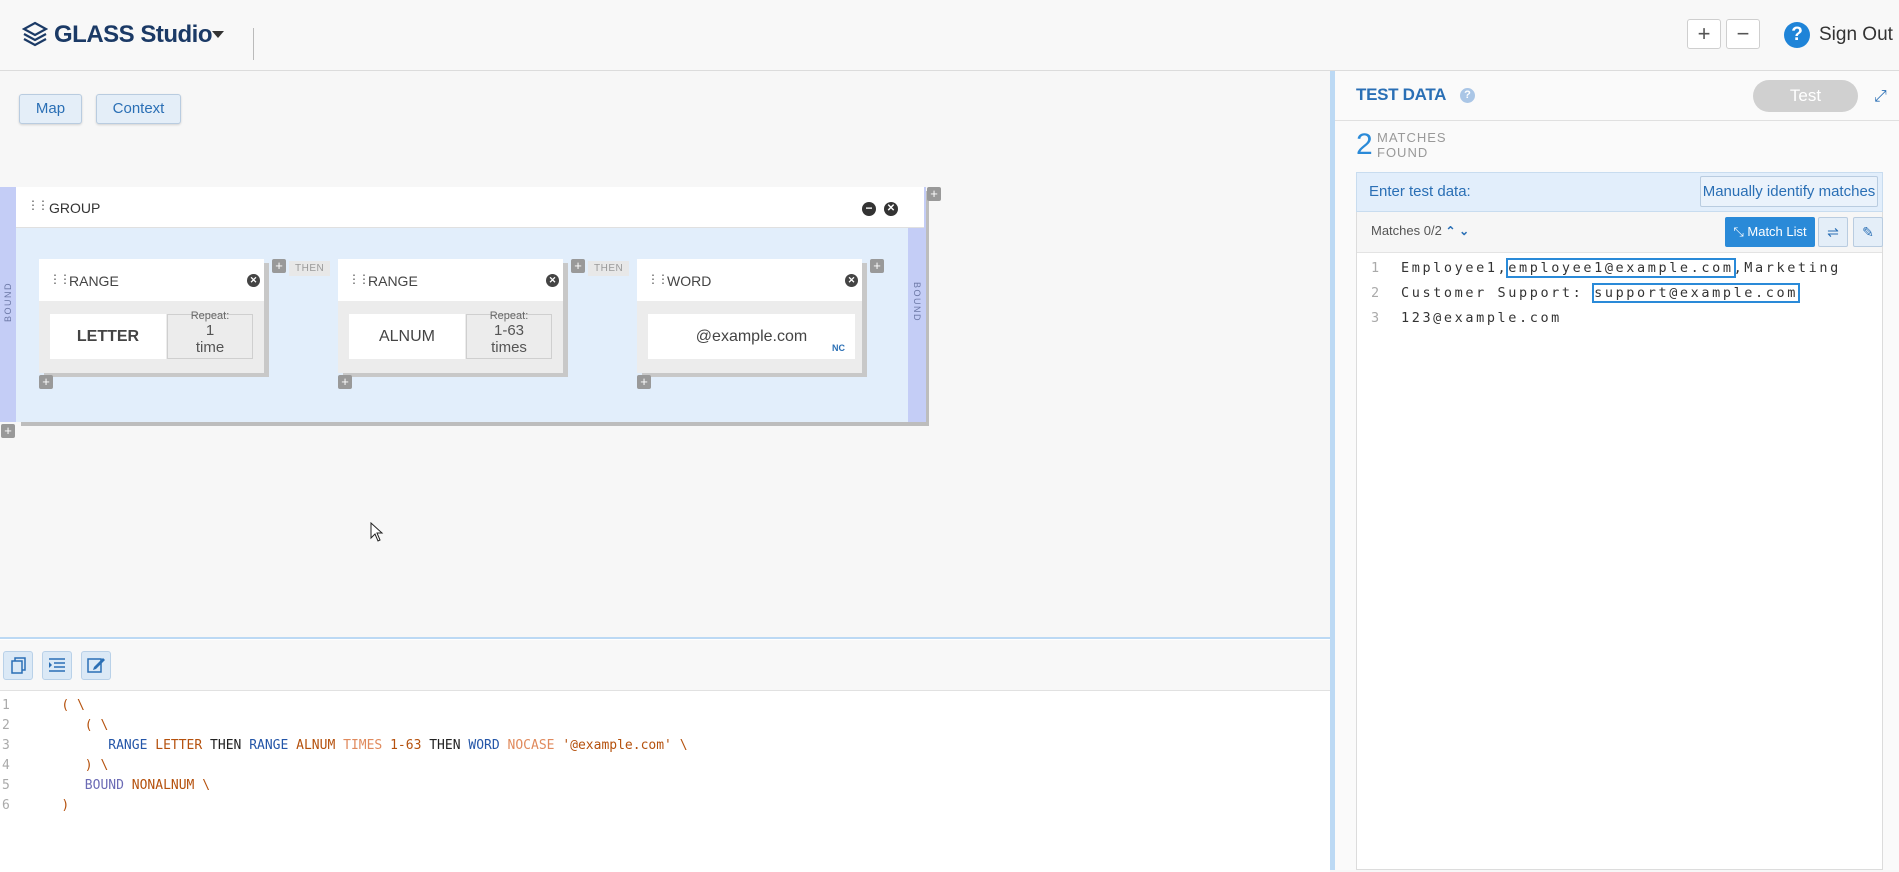  What do you see at coordinates (218, 34) in the screenshot?
I see `chevron-down-icon` at bounding box center [218, 34].